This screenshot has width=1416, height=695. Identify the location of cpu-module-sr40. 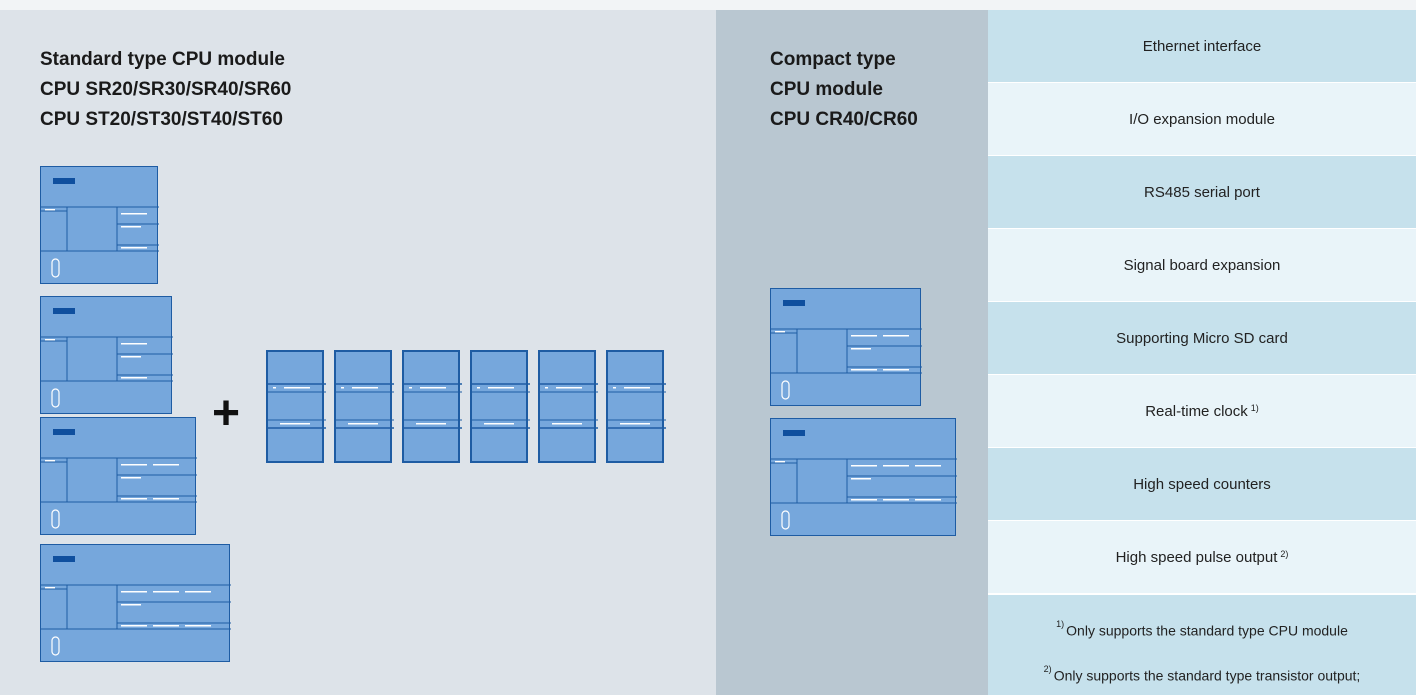
(118, 476).